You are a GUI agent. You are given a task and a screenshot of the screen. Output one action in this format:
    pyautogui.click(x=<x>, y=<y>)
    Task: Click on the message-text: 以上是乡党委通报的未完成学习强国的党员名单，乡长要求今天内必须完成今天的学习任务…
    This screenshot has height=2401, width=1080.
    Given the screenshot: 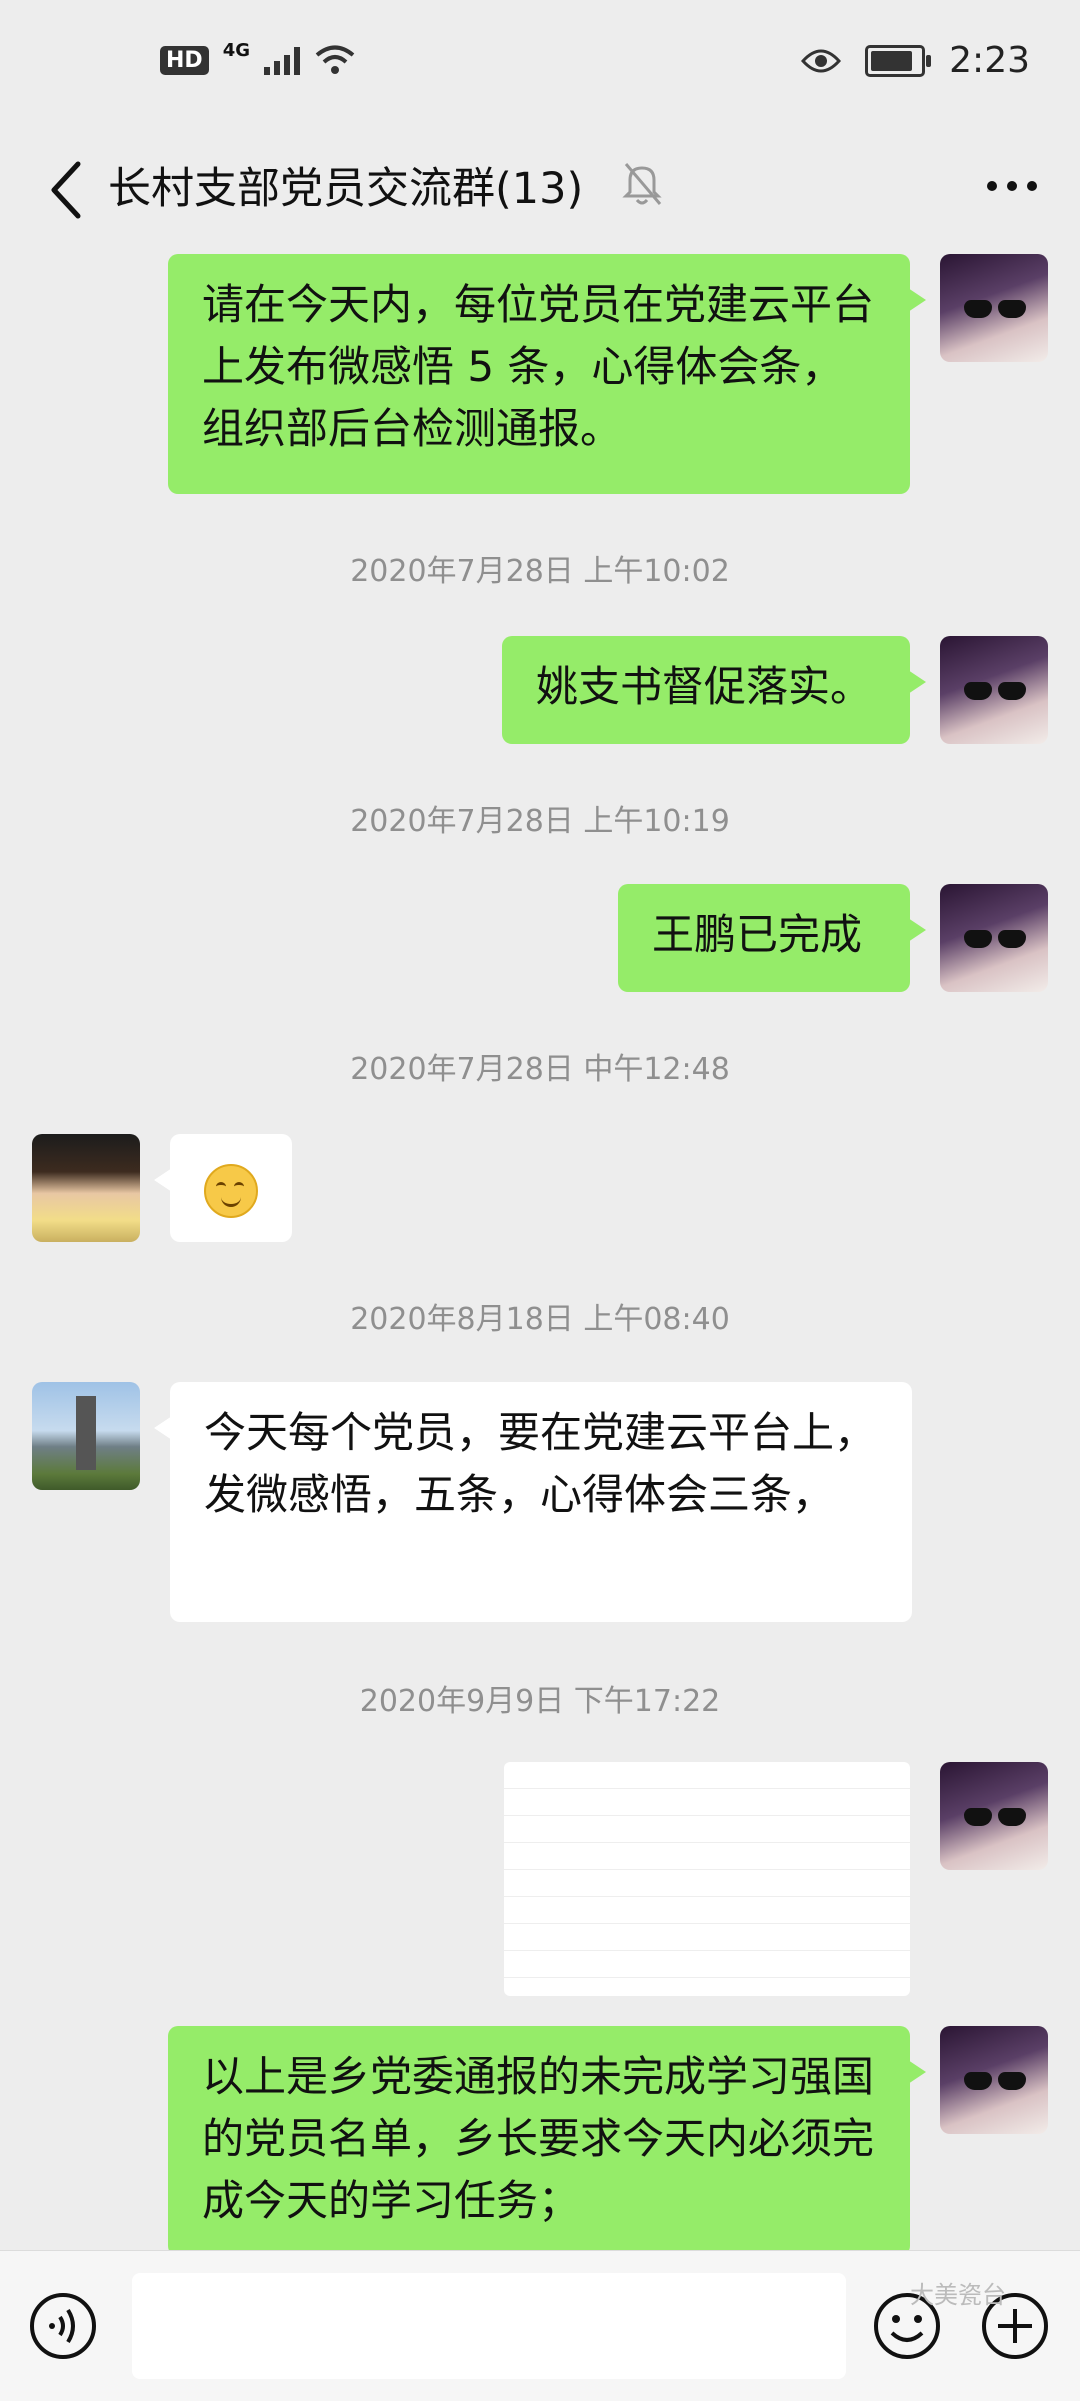 What is the action you would take?
    pyautogui.click(x=538, y=2138)
    